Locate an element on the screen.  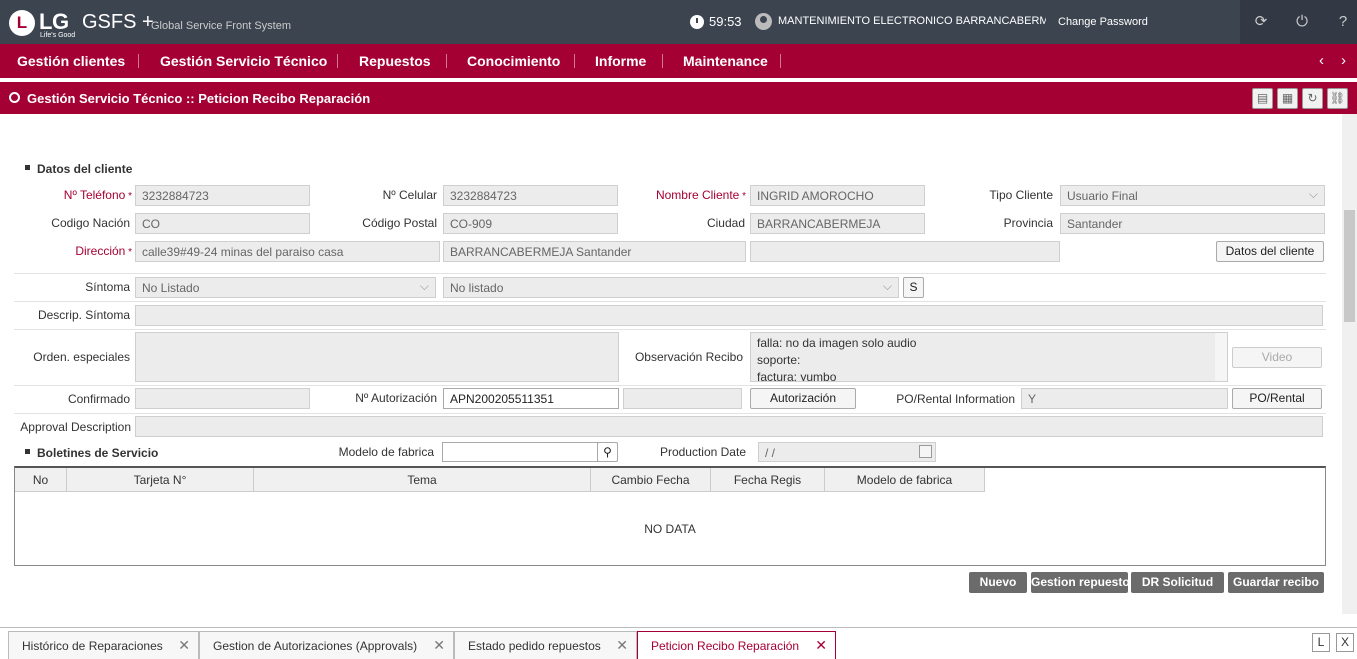
telefono-label: Nº Teléfono is located at coordinates (76, 195).